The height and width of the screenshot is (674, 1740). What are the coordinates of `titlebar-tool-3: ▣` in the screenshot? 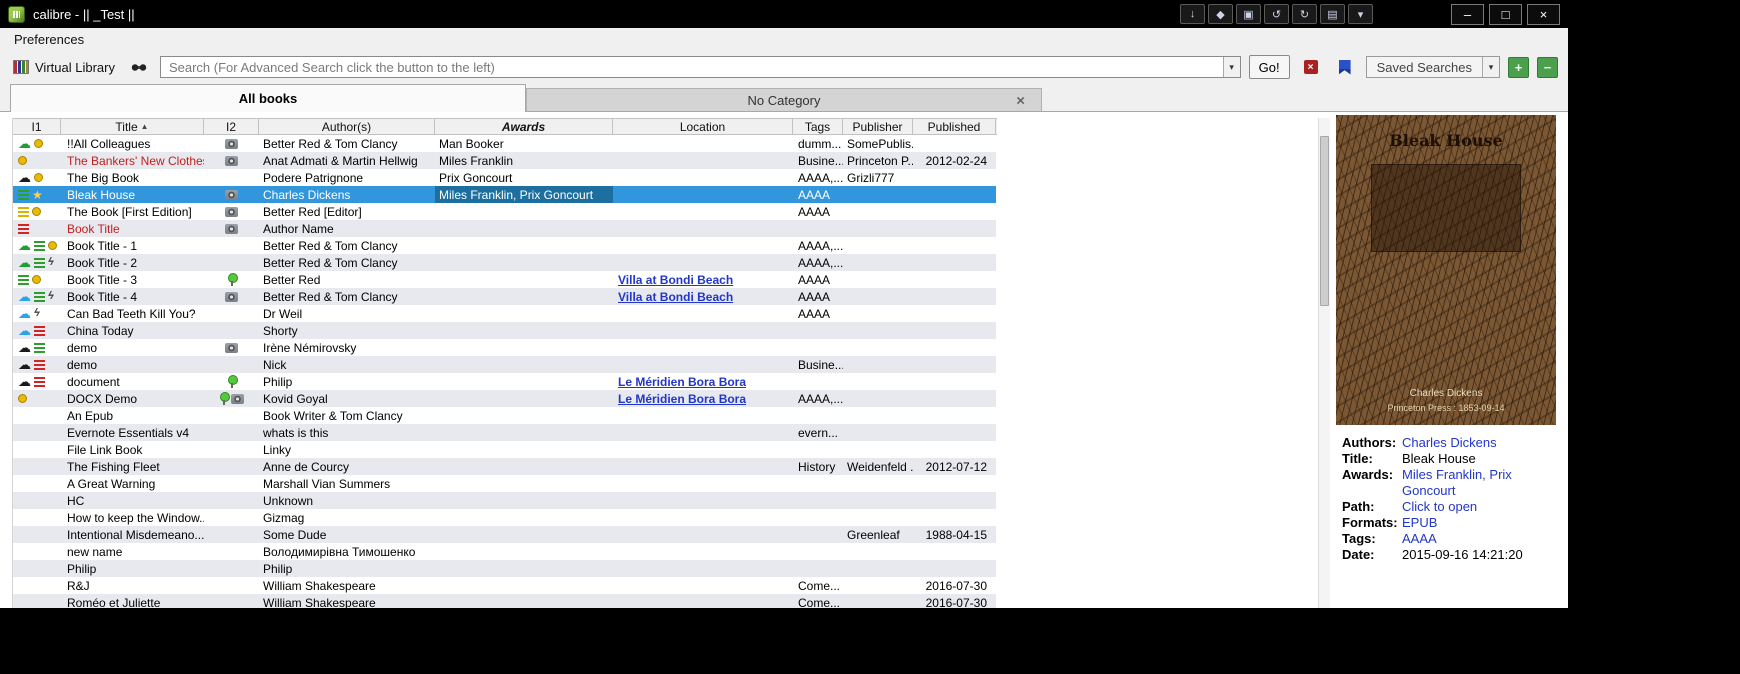 It's located at (1248, 14).